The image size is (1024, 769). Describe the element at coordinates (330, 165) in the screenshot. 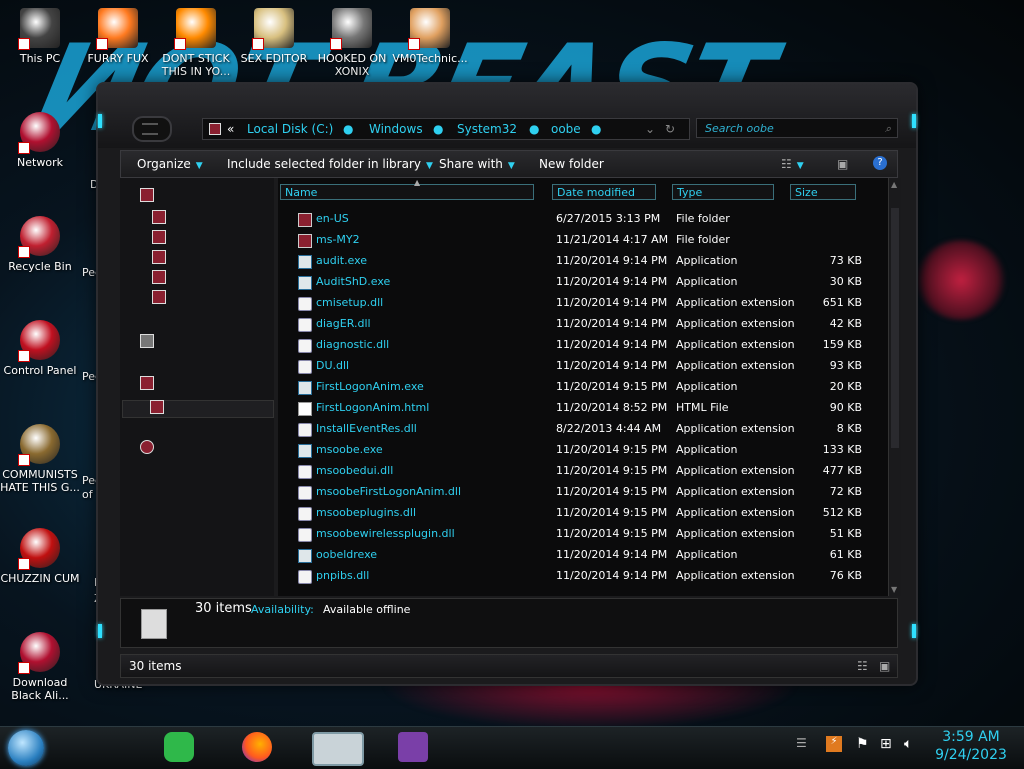

I see `include-in-library-button: Include selected folder in library ▼` at that location.